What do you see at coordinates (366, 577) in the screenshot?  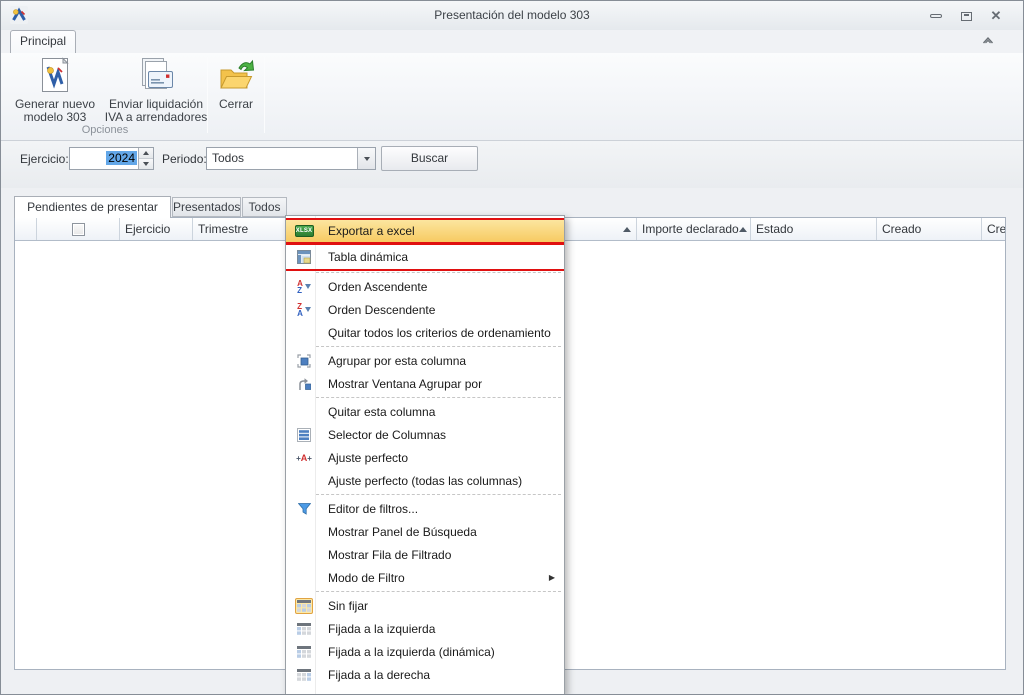 I see `menu-item-label: Modo de Filtro` at bounding box center [366, 577].